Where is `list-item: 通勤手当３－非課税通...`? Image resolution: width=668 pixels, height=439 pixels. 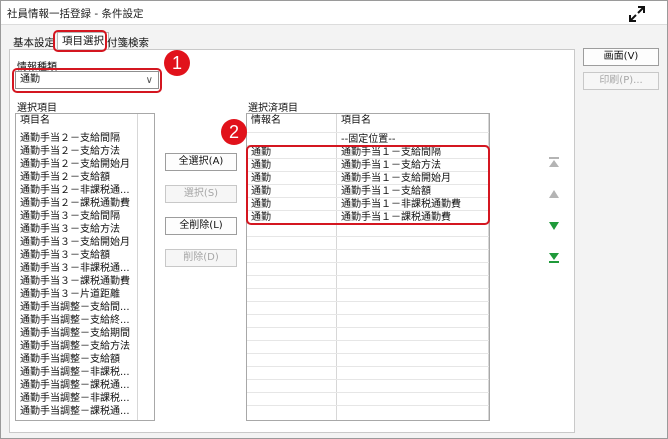
list-item: 通勤手当３－非課税通... is located at coordinates (73, 268).